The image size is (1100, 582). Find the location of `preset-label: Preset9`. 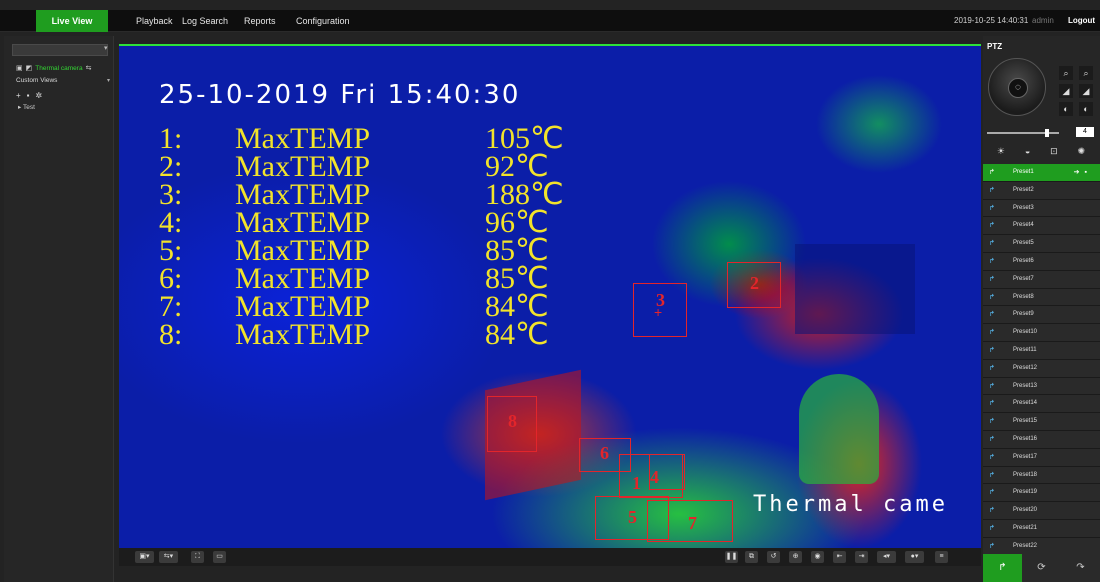

preset-label: Preset9 is located at coordinates (1023, 314).